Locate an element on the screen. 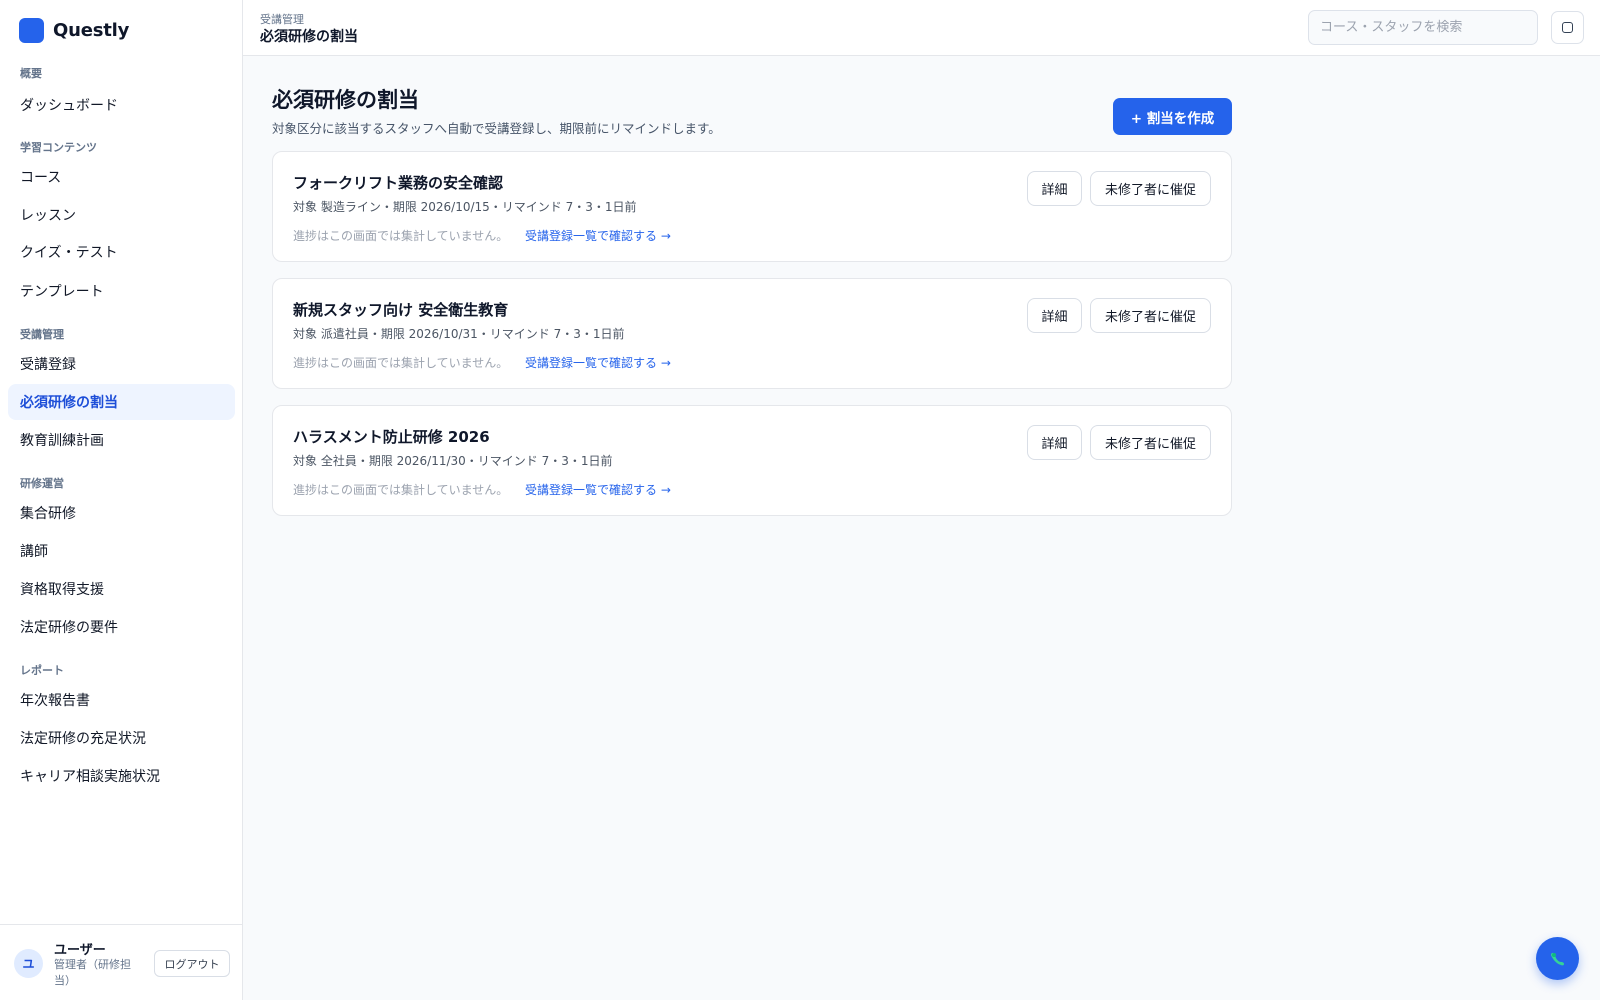 The image size is (1600, 1000). sidebar-item-group-training: 集合研修 is located at coordinates (121, 513).